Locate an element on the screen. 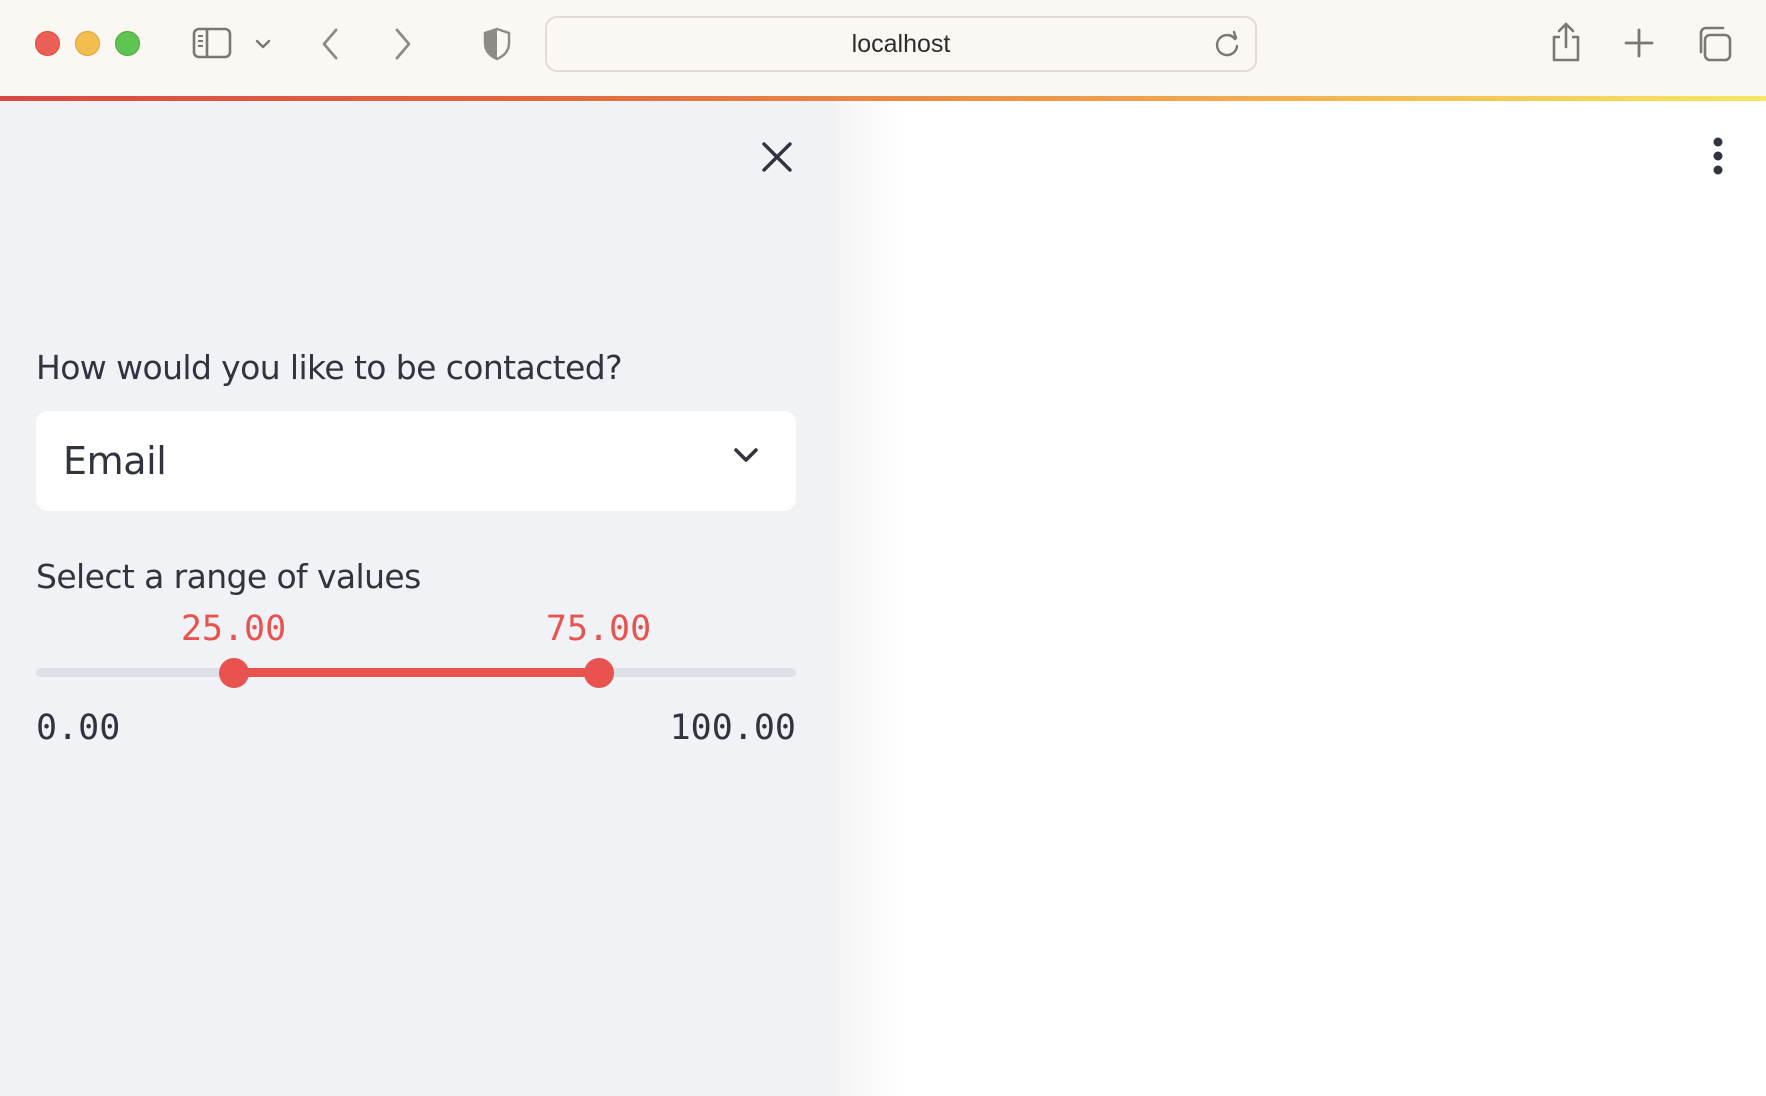 Image resolution: width=1766 pixels, height=1096 pixels. slider-thumb-high is located at coordinates (598, 673).